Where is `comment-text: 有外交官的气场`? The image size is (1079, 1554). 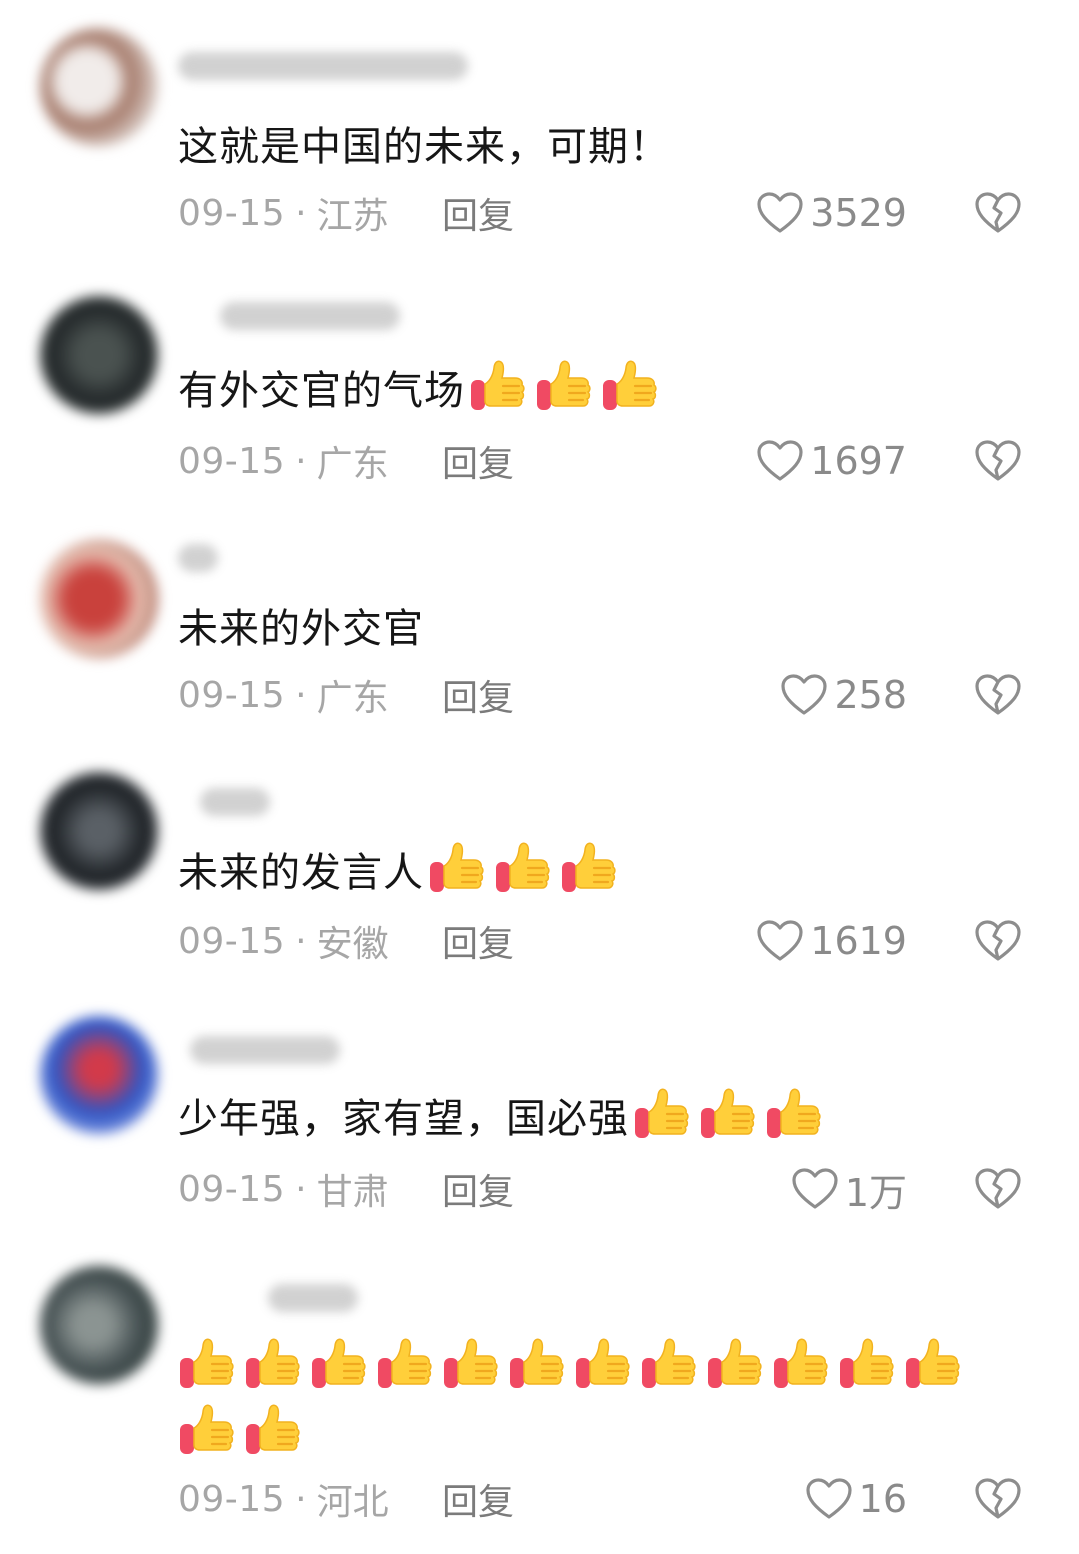 comment-text: 有外交官的气场 is located at coordinates (598, 389).